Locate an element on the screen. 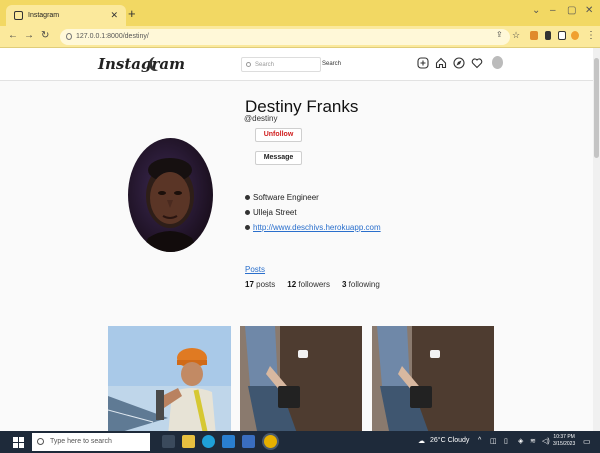  following-stat: 3 following is located at coordinates (361, 284).